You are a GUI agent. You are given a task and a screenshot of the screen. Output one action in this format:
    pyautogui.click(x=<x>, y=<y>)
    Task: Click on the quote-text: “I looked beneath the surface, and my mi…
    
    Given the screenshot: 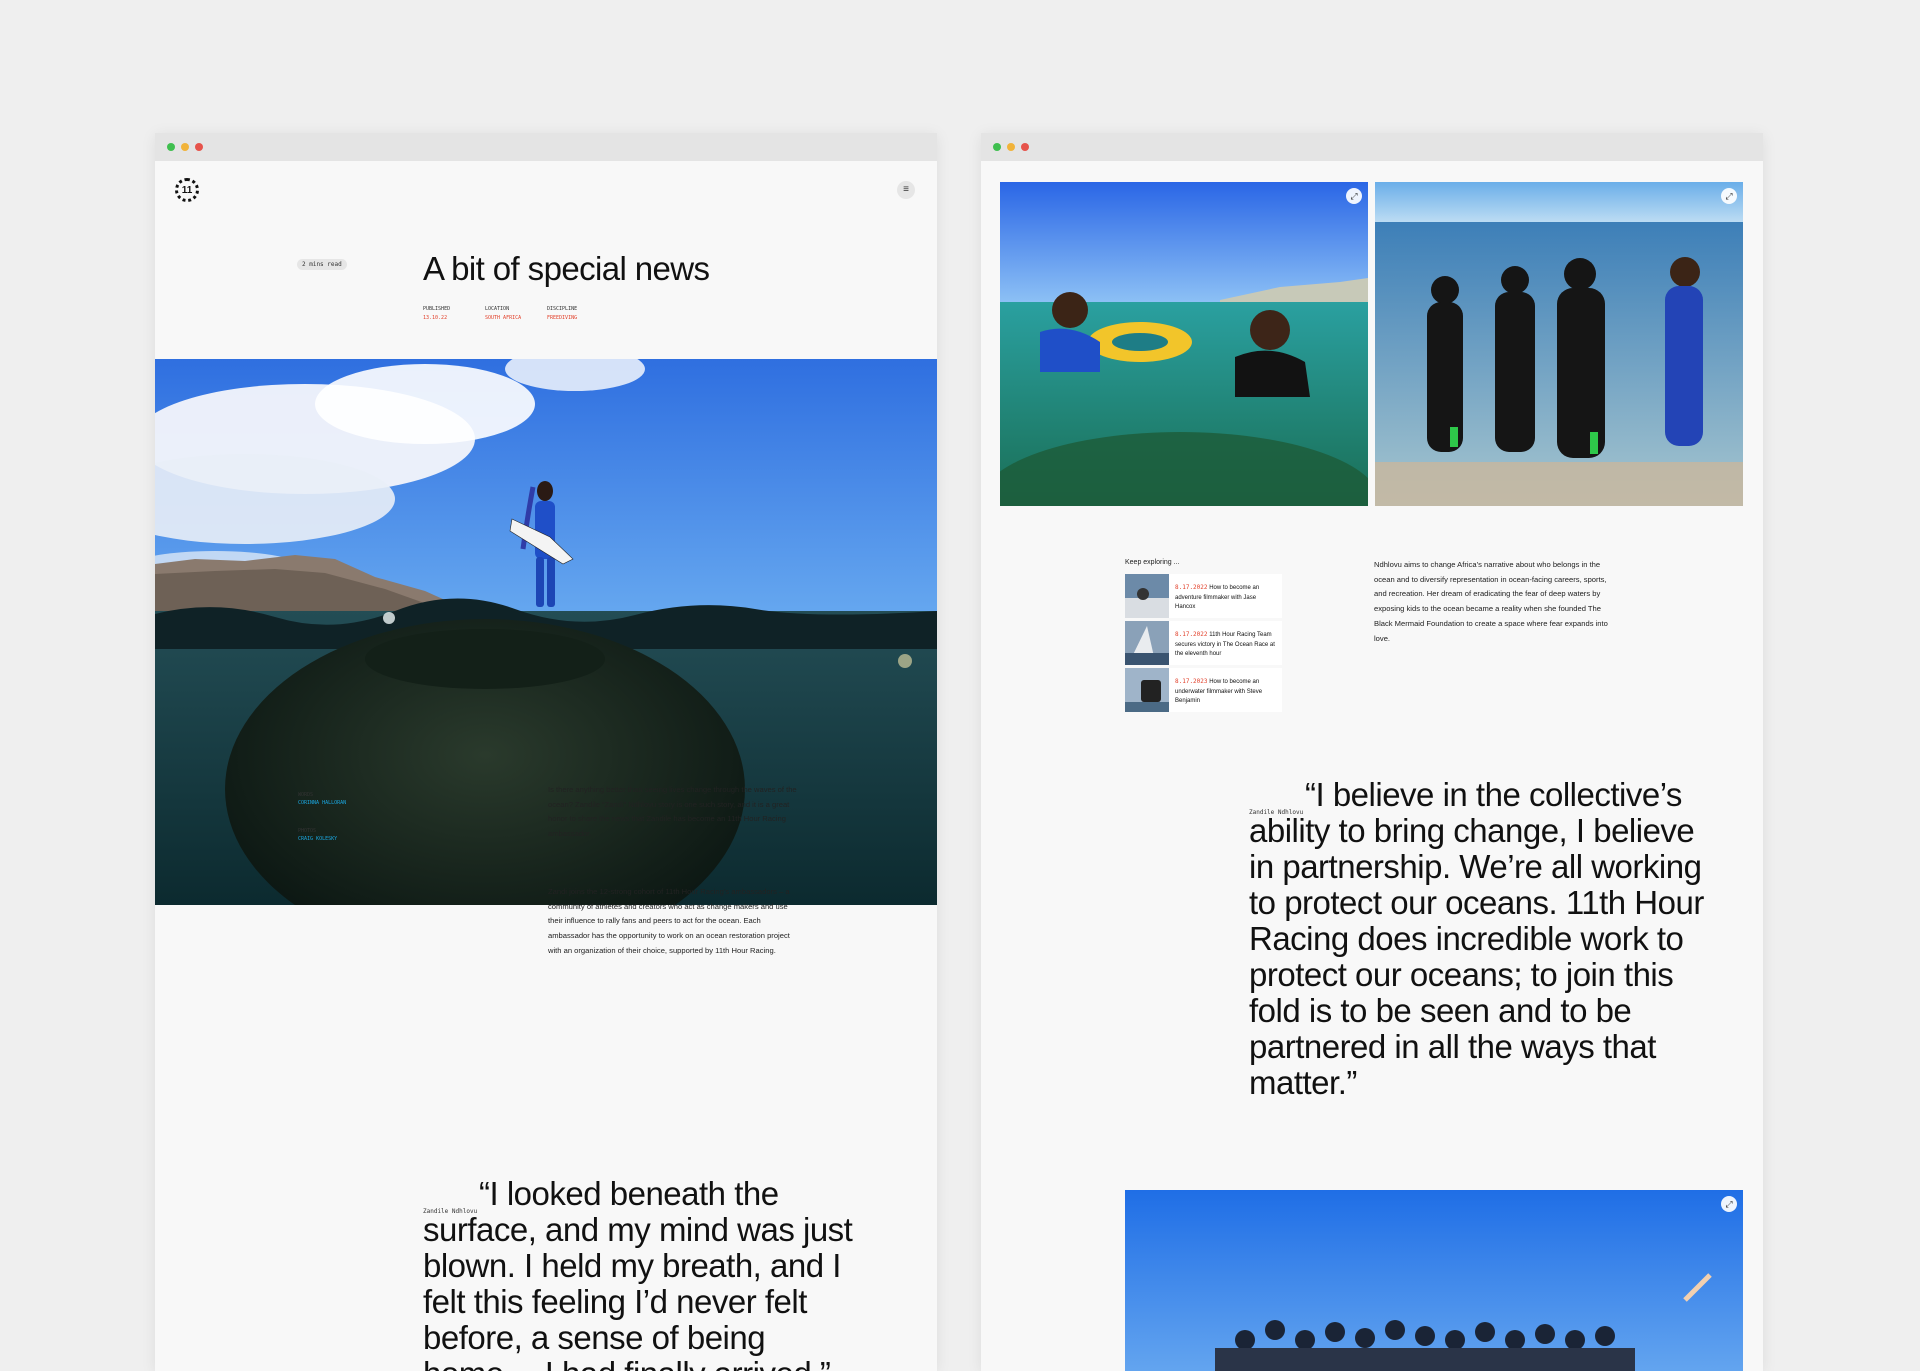 What is the action you would take?
    pyautogui.click(x=638, y=1273)
    